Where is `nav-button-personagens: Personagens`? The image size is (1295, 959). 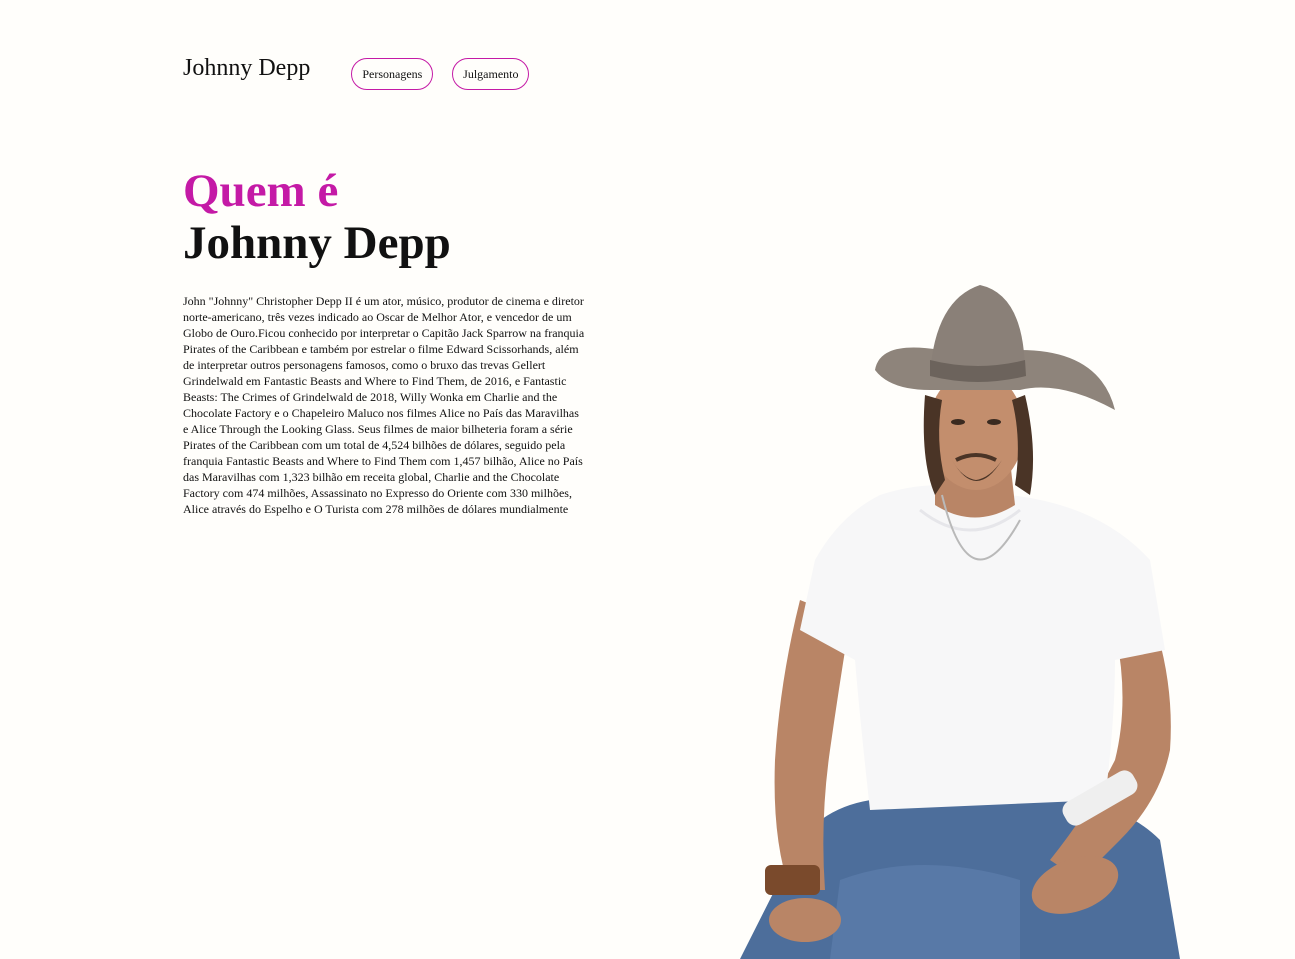 nav-button-personagens: Personagens is located at coordinates (392, 74).